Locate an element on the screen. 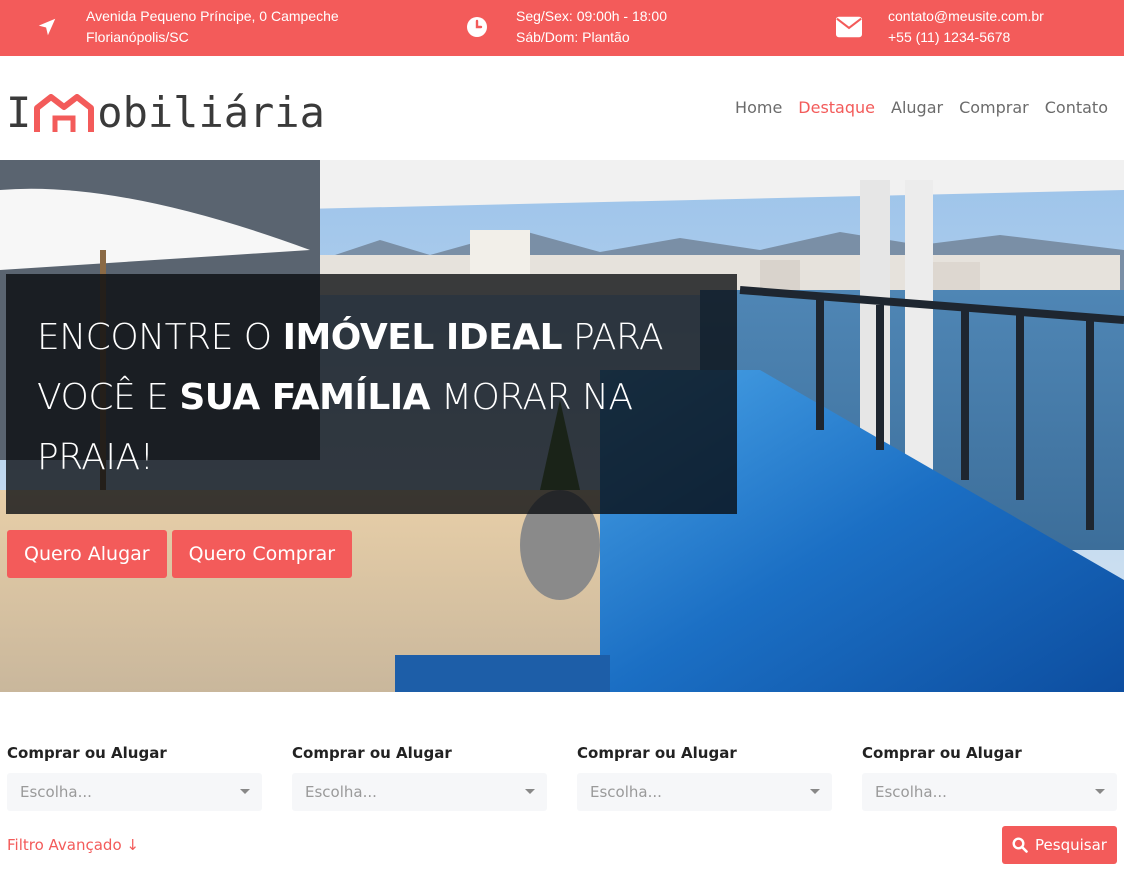  search-button-label: Pesquisar is located at coordinates (1071, 845).